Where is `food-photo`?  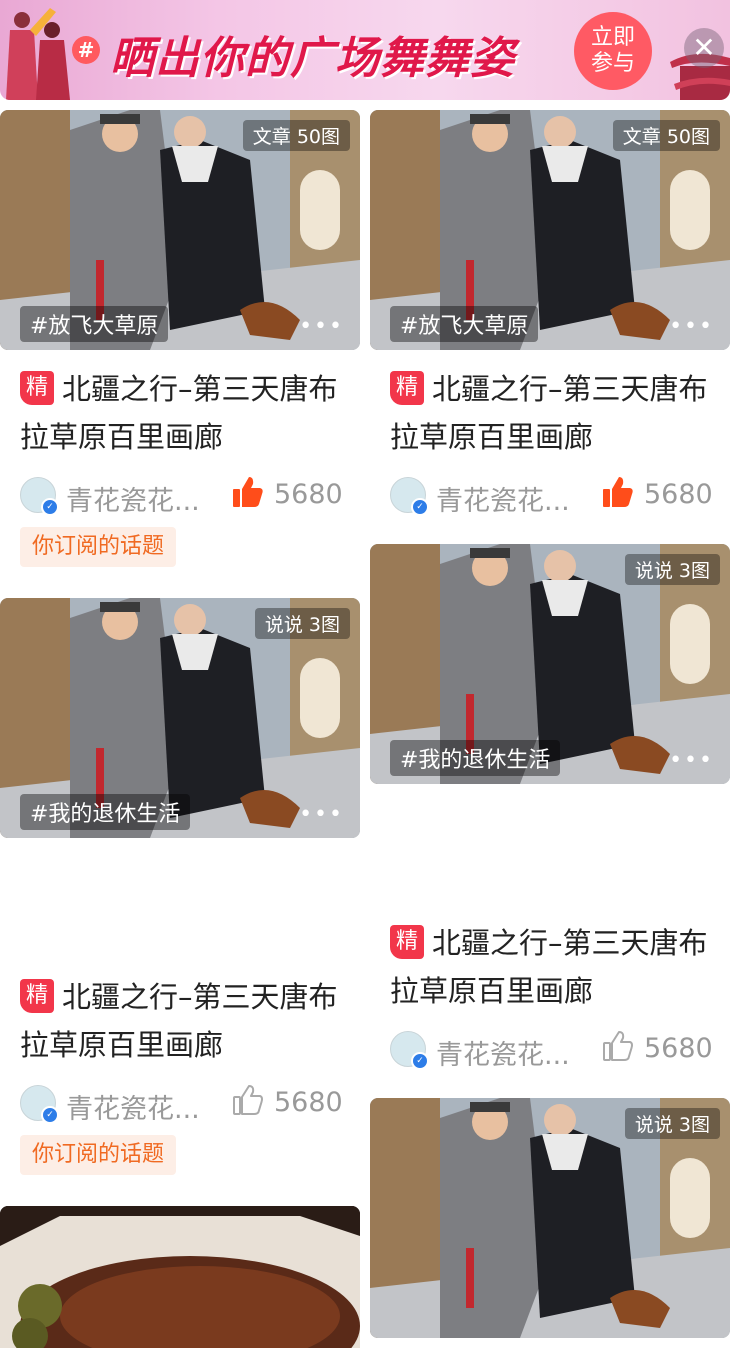
food-photo is located at coordinates (180, 1277).